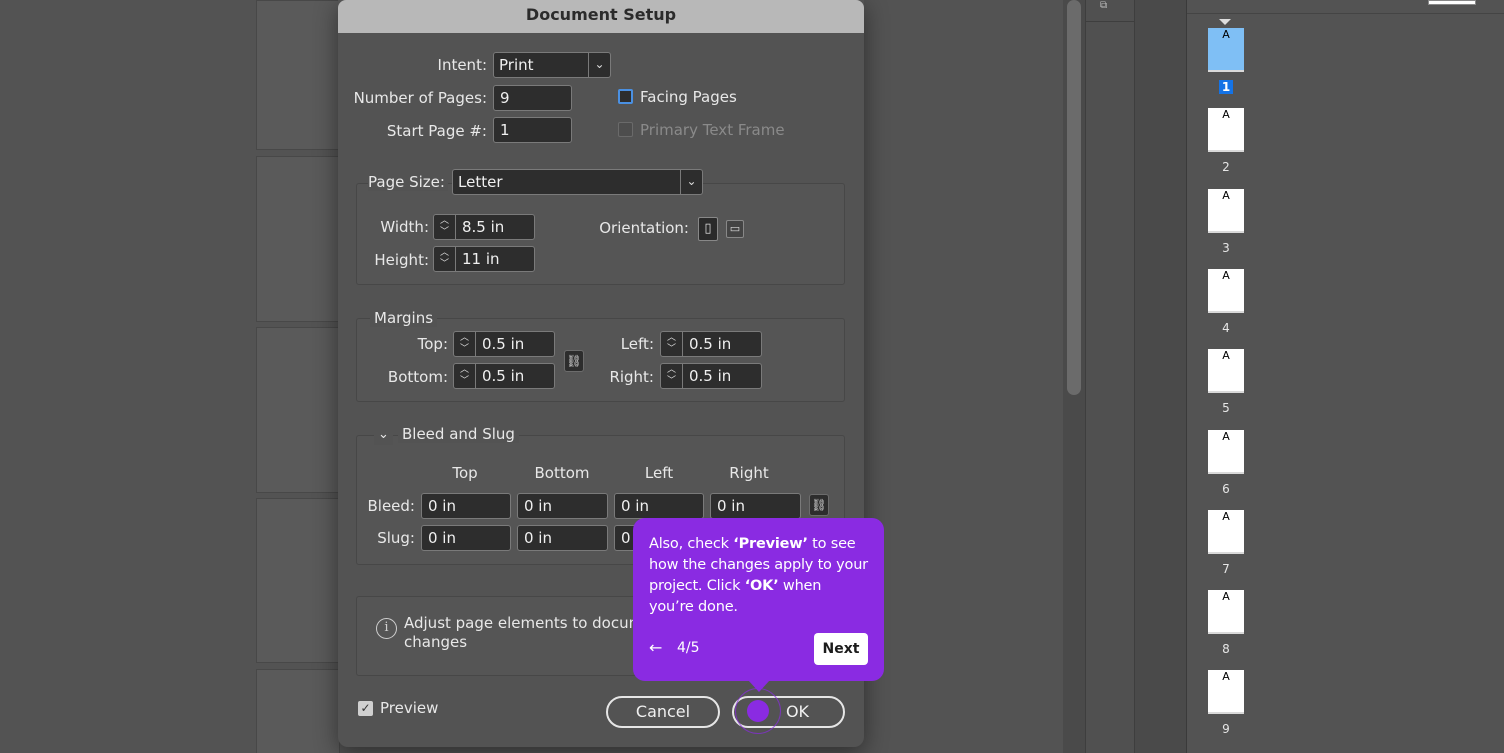  I want to click on page-number: 4, so click(1226, 327).